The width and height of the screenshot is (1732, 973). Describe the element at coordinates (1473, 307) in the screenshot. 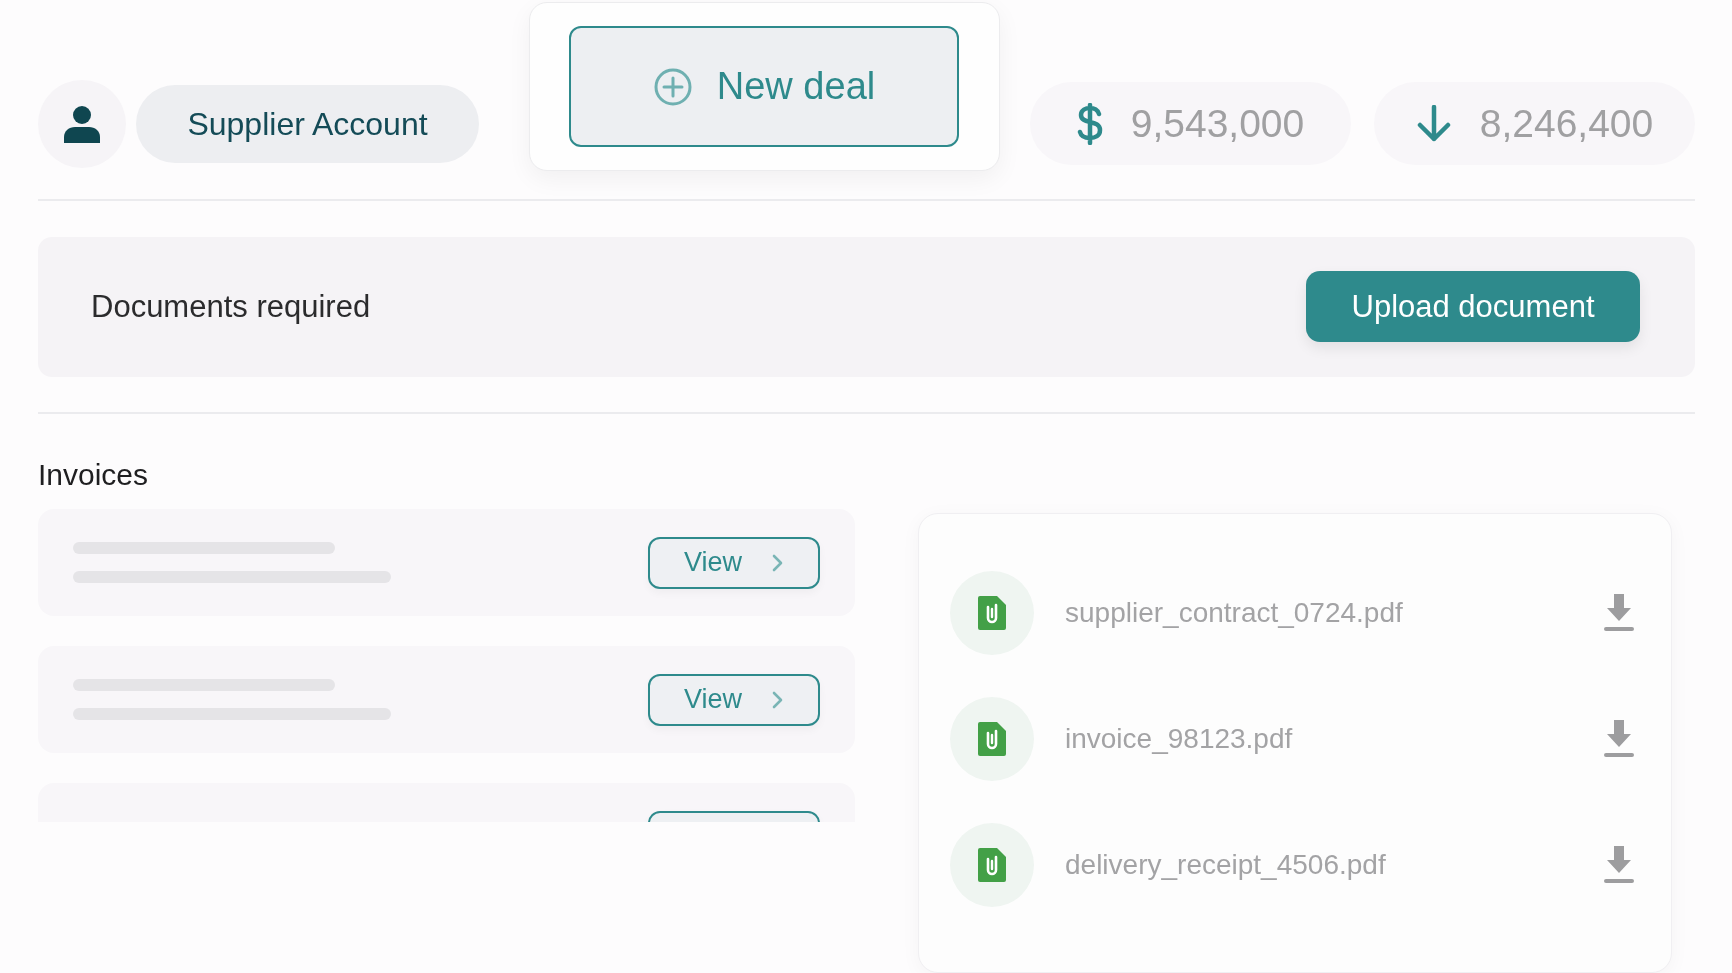

I see `upload-button: Upload document` at that location.